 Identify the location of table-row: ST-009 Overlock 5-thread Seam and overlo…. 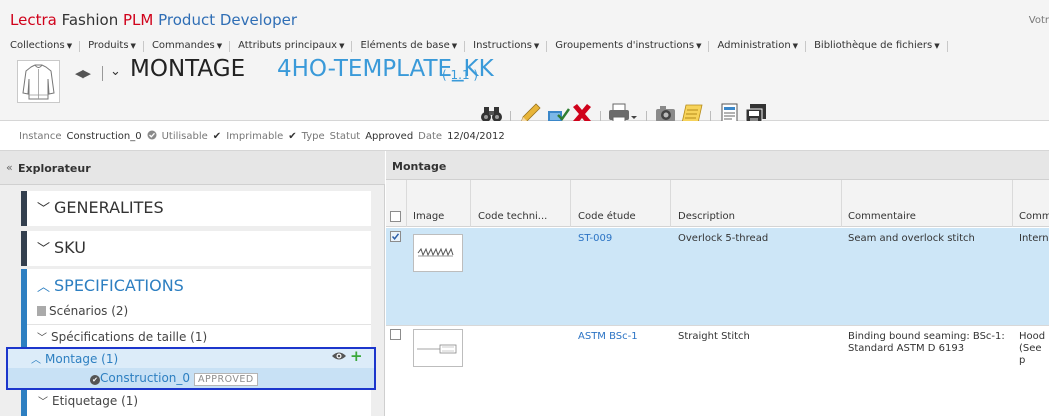
(717, 276).